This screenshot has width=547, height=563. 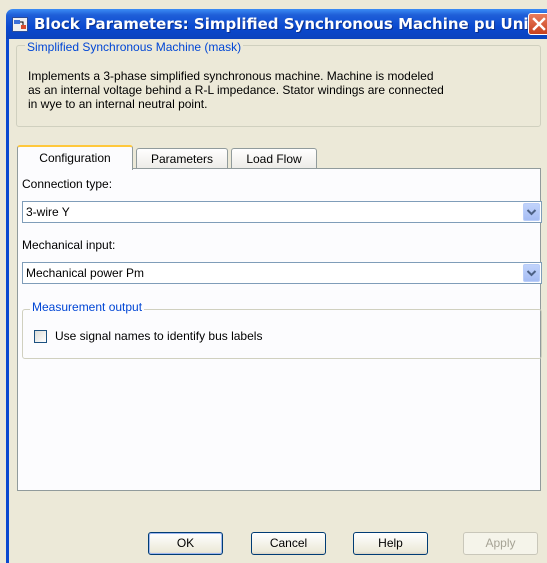 I want to click on cancel-button: Cancel, so click(x=288, y=543).